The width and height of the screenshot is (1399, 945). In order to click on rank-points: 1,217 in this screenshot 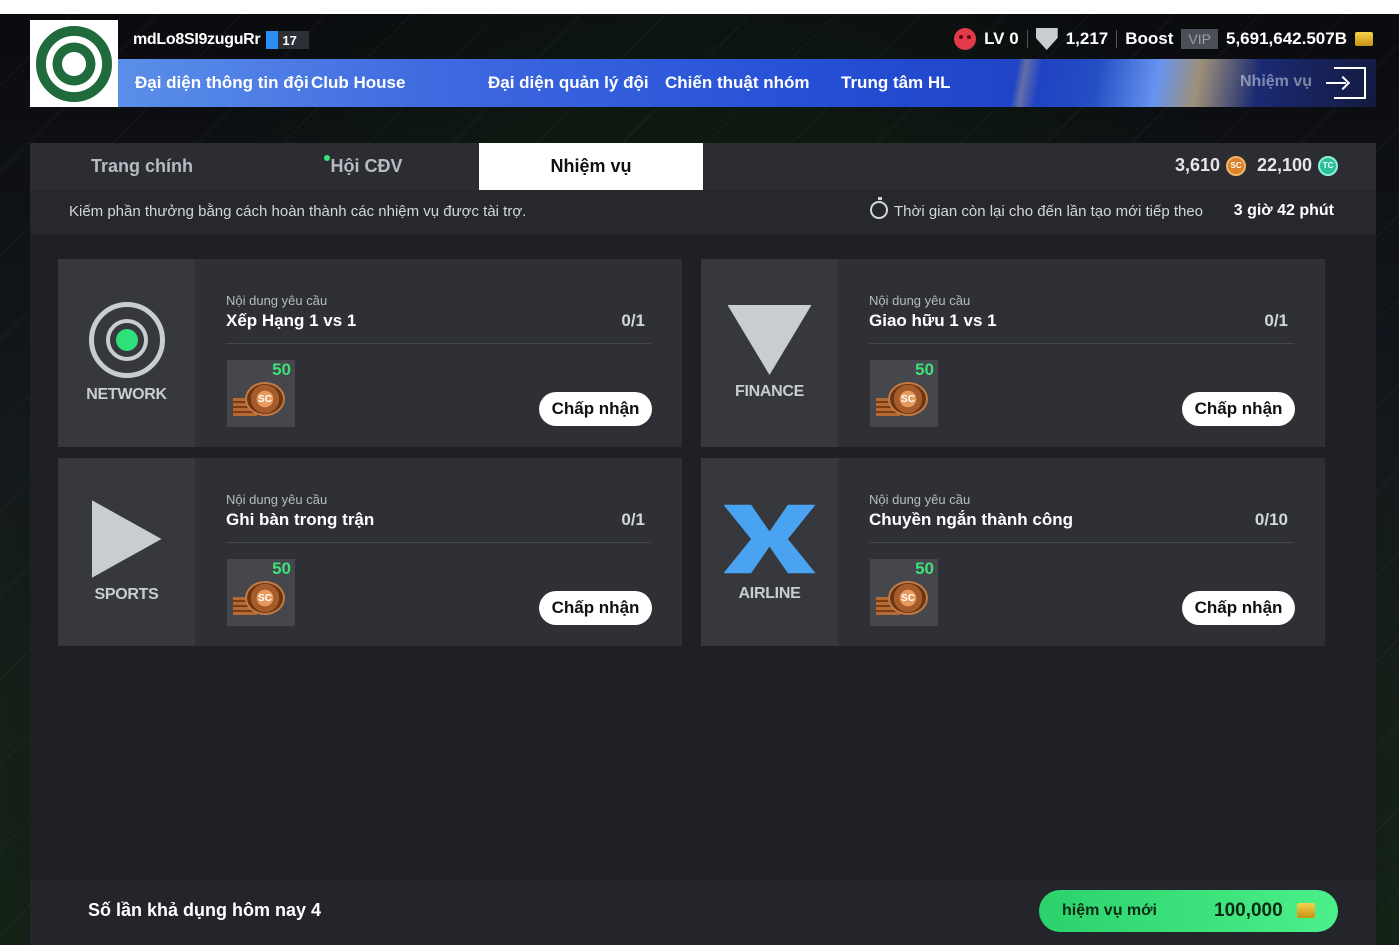, I will do `click(1087, 38)`.